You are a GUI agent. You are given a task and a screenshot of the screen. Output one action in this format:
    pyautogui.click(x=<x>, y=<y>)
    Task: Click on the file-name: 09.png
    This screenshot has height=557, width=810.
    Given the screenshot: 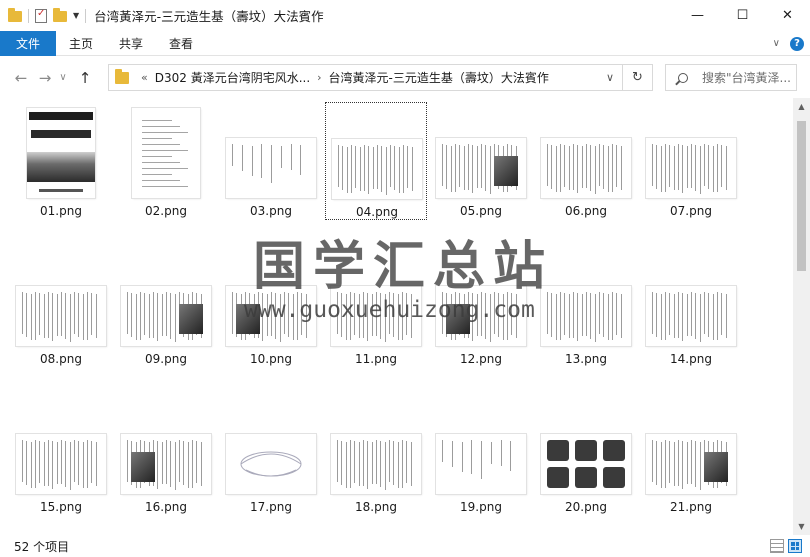 What is the action you would take?
    pyautogui.click(x=166, y=359)
    